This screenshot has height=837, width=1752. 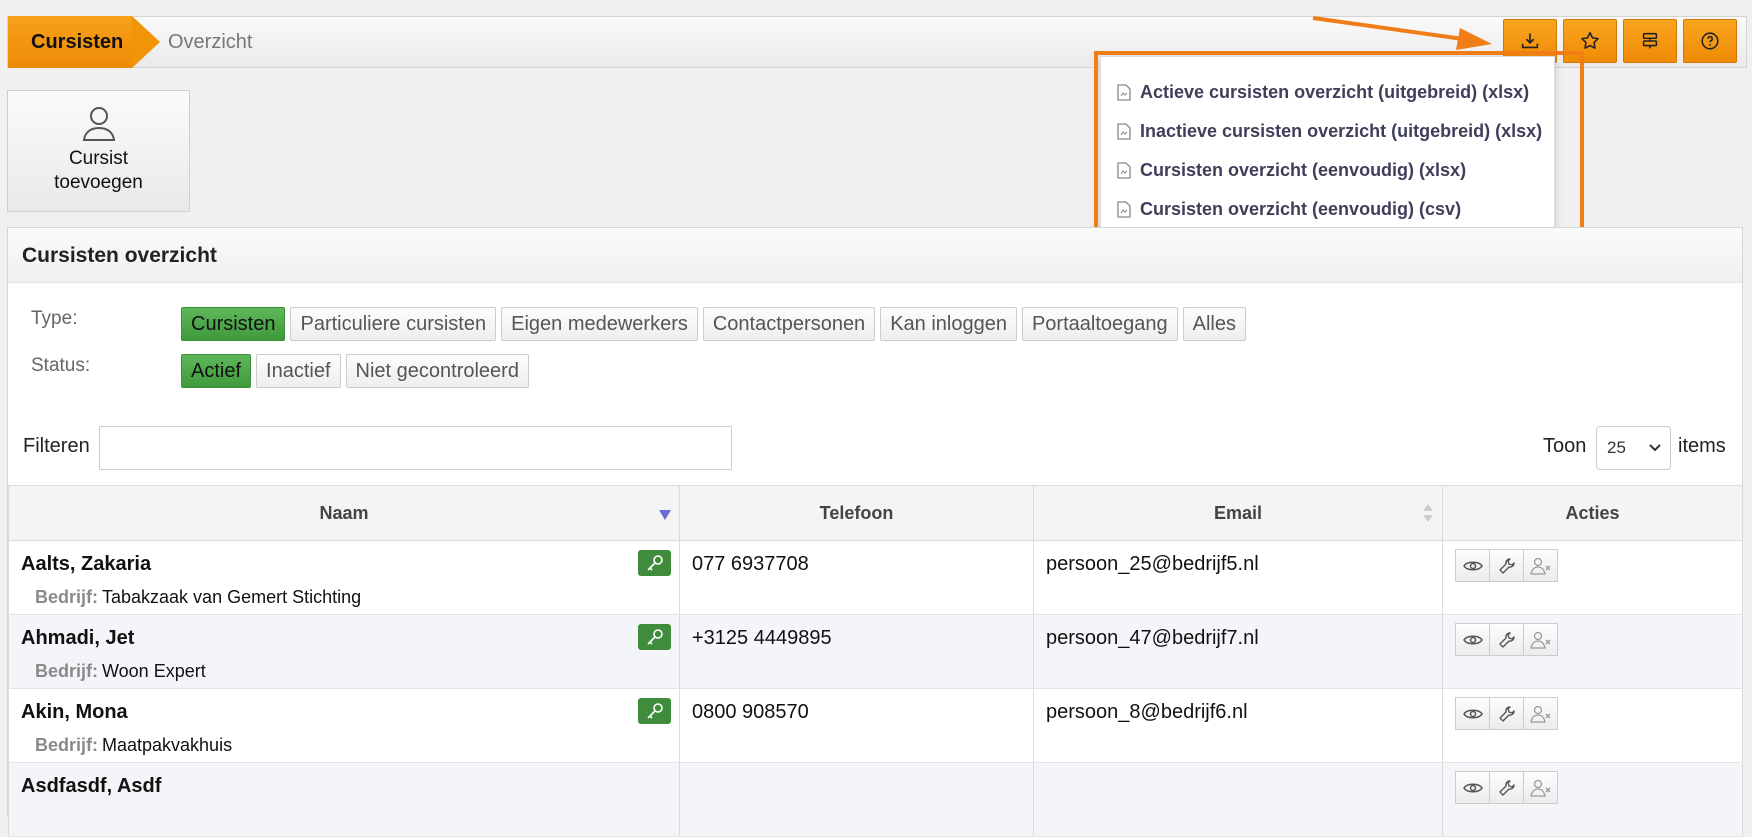 I want to click on company-name: Maatpakvakhuis, so click(x=167, y=745).